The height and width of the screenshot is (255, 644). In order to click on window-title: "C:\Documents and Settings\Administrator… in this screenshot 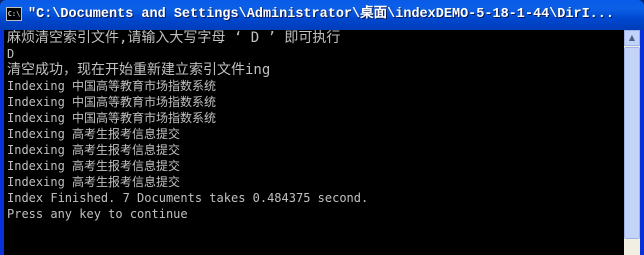, I will do `click(321, 14)`.